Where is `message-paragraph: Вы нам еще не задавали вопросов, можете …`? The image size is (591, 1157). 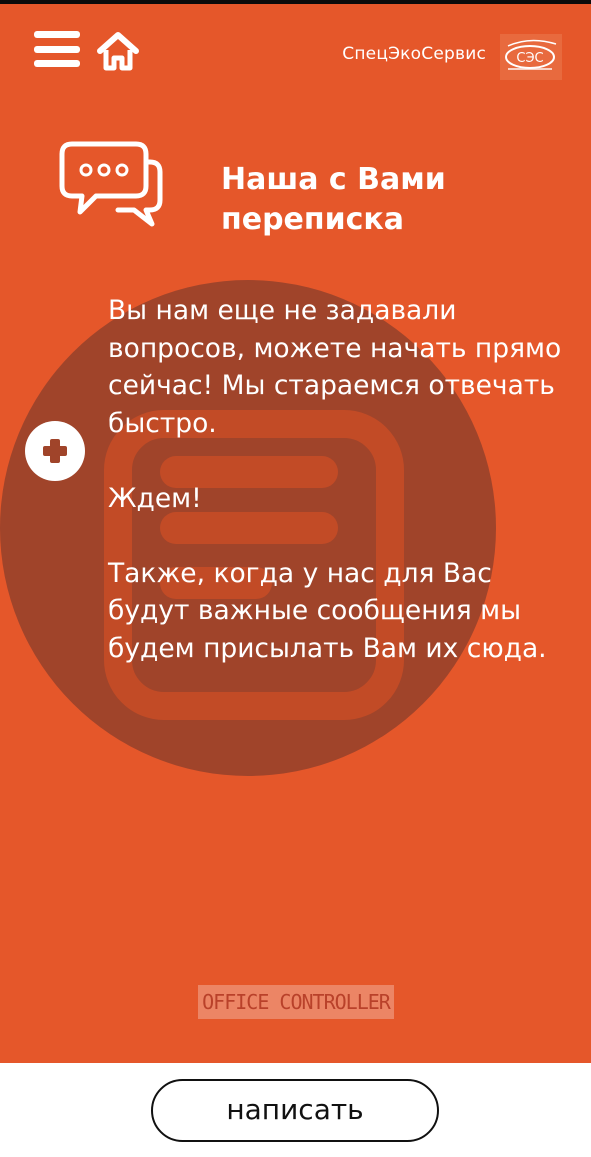 message-paragraph: Вы нам еще не задавали вопросов, можете … is located at coordinates (335, 367).